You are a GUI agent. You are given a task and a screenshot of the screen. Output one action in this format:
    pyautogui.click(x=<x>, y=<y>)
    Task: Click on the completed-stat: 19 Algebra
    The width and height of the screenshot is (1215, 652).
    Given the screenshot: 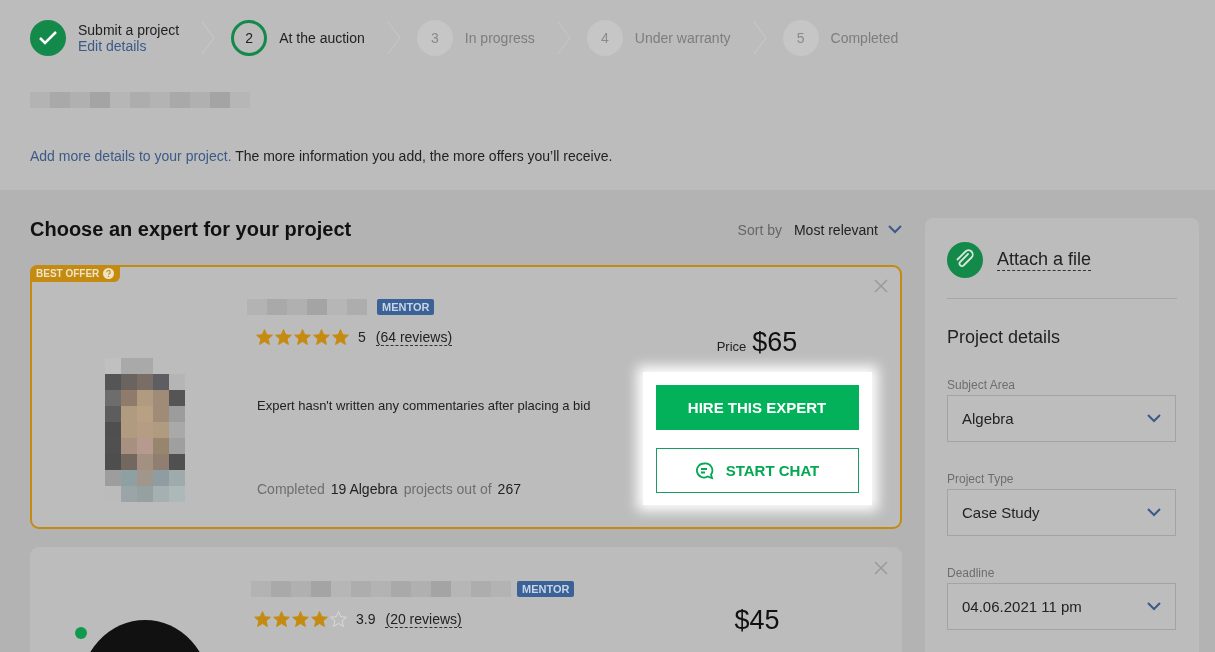 What is the action you would take?
    pyautogui.click(x=364, y=489)
    